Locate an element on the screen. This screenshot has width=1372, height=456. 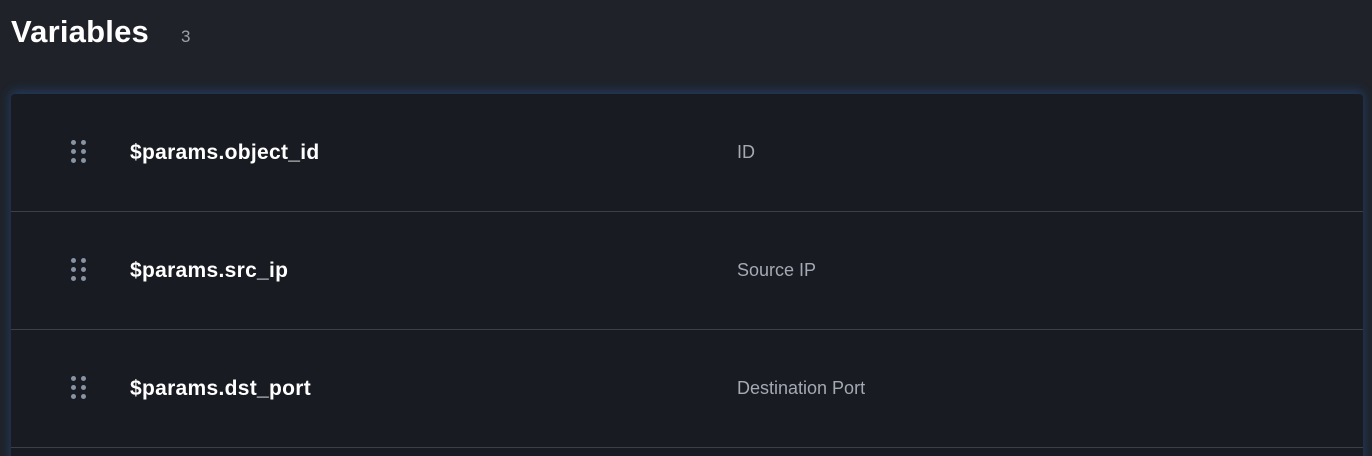
variable-label: ID is located at coordinates (746, 152).